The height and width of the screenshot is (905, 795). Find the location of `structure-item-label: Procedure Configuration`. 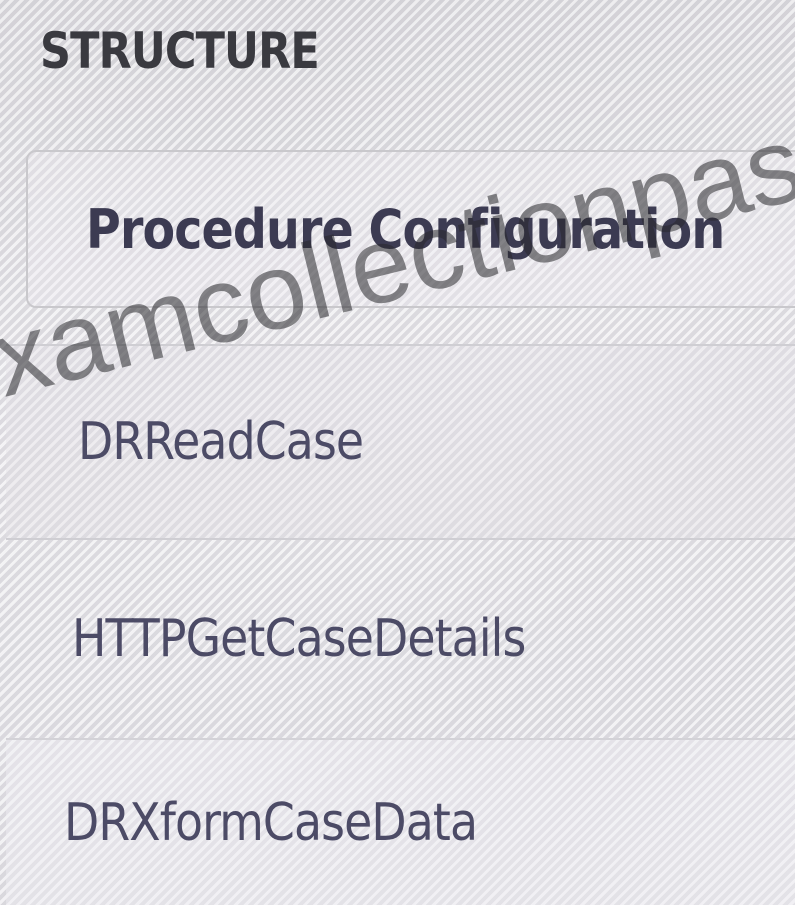

structure-item-label: Procedure Configuration is located at coordinates (405, 229).